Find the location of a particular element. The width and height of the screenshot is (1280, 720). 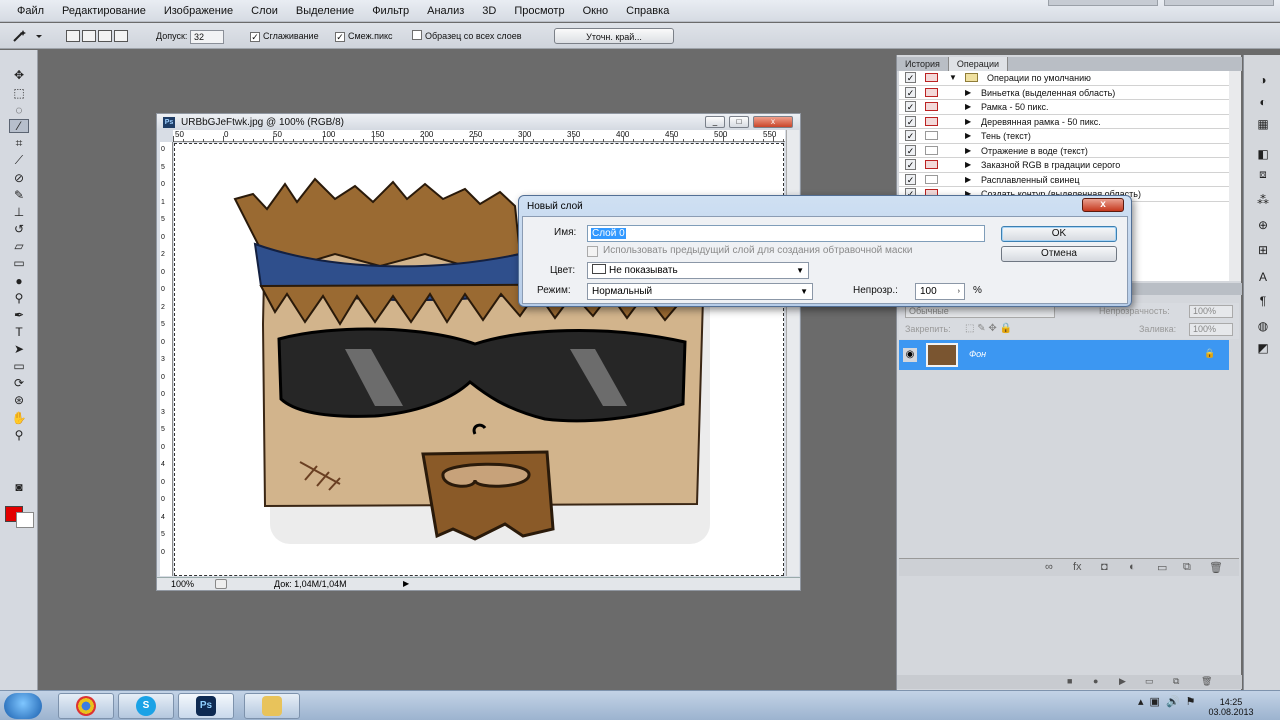

contiguous-checkbox: ✓ is located at coordinates (340, 37).